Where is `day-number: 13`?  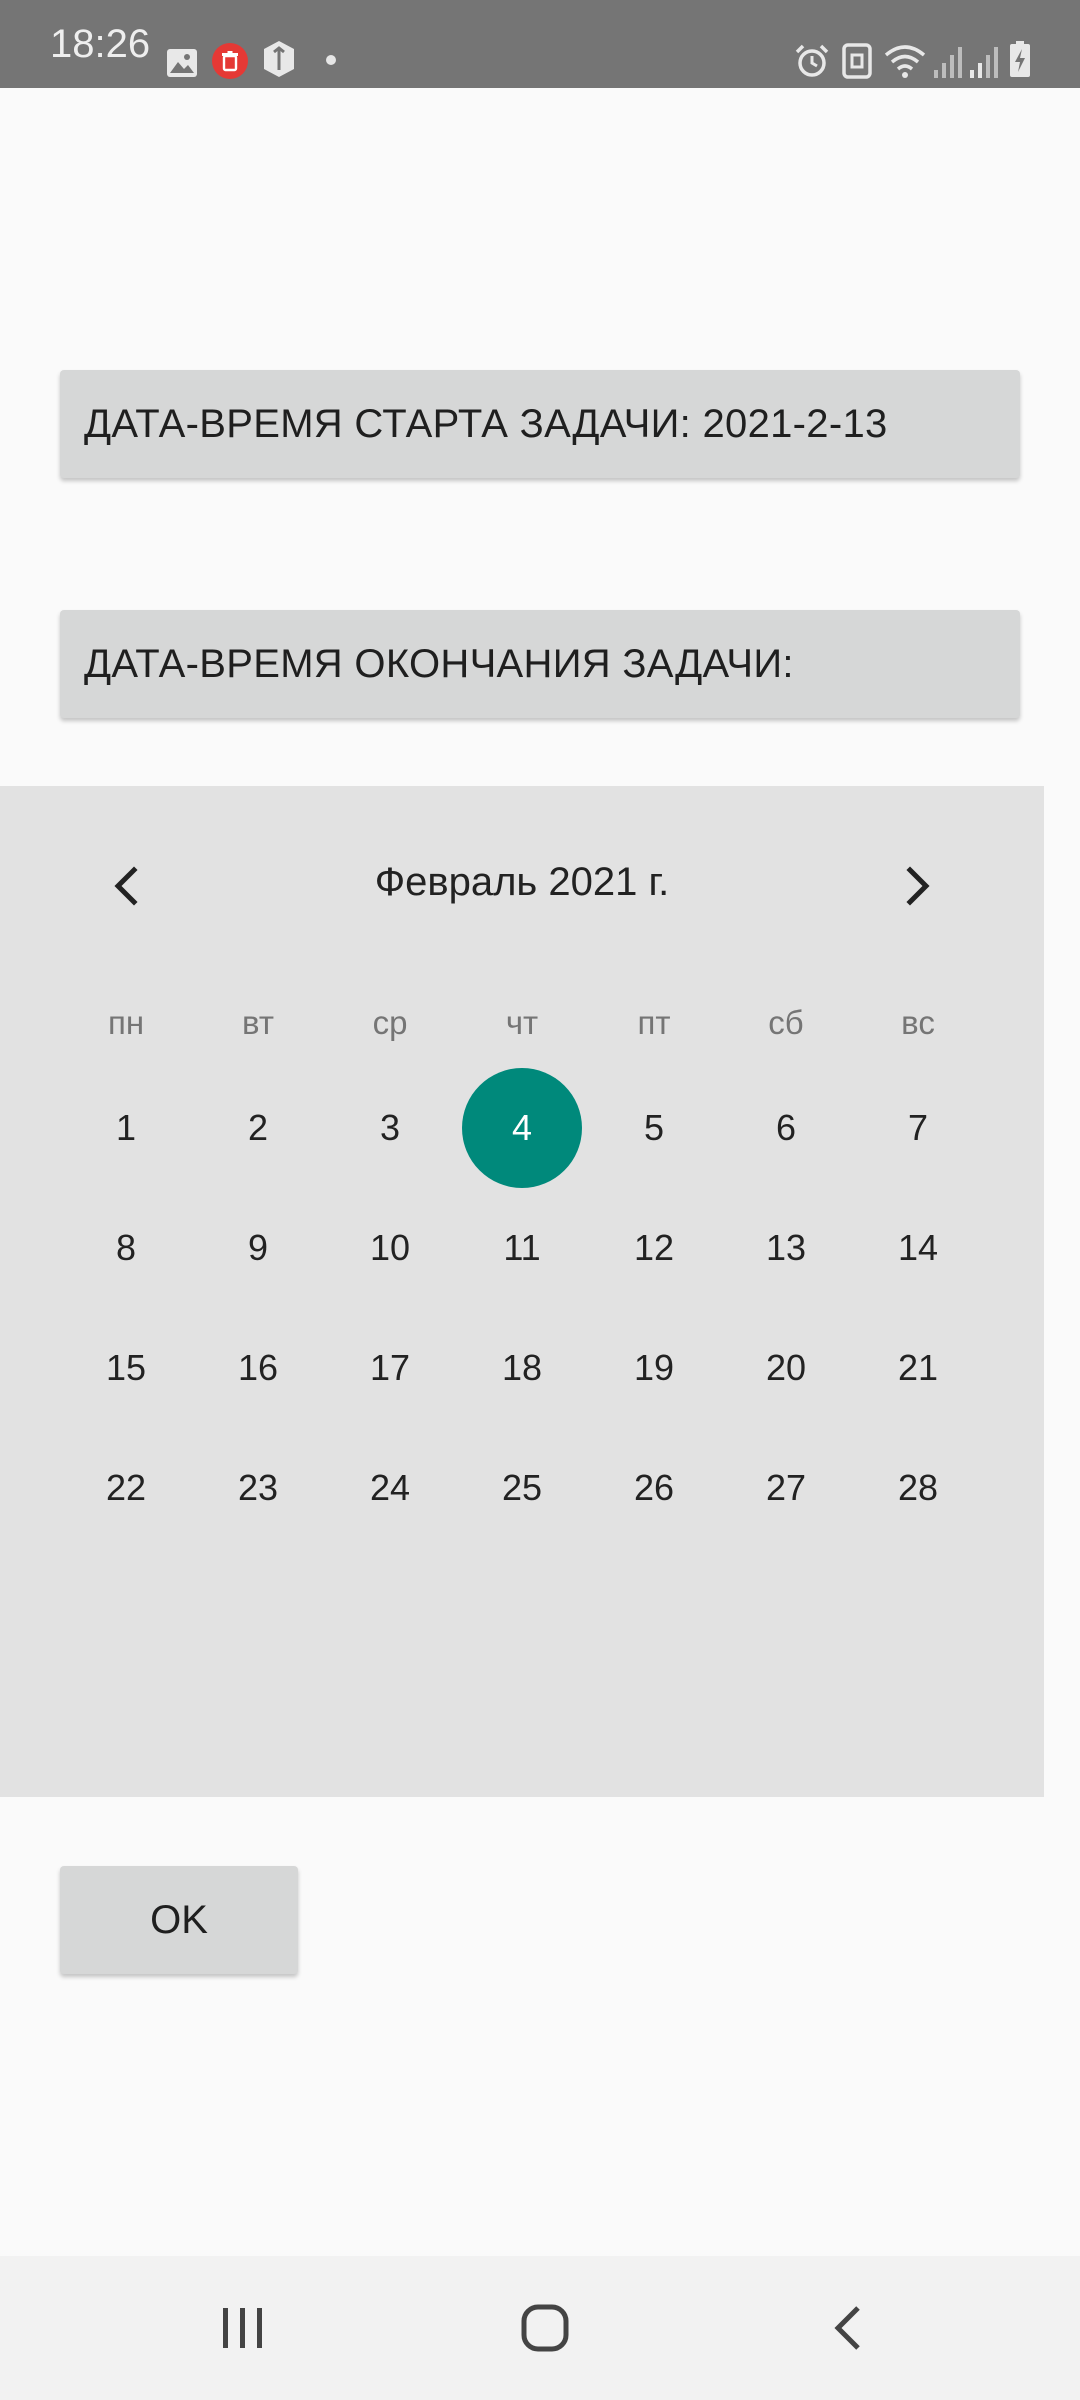 day-number: 13 is located at coordinates (786, 1247).